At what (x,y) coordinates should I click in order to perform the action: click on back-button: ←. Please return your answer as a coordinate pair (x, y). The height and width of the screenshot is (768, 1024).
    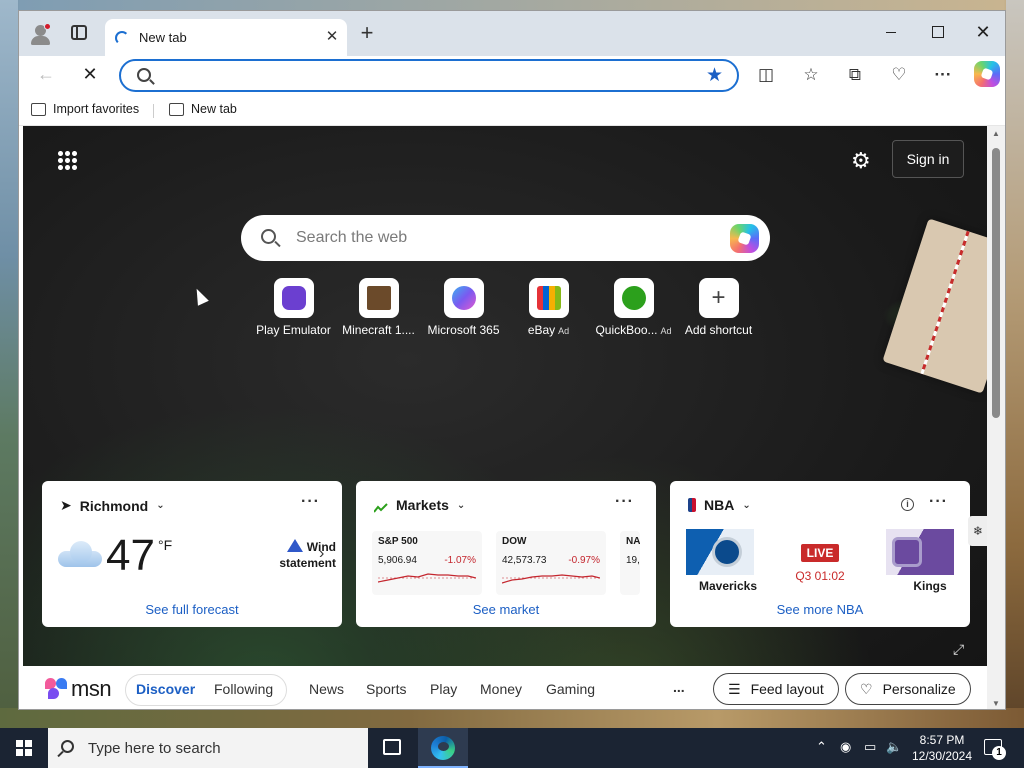
    Looking at the image, I should click on (46, 74).